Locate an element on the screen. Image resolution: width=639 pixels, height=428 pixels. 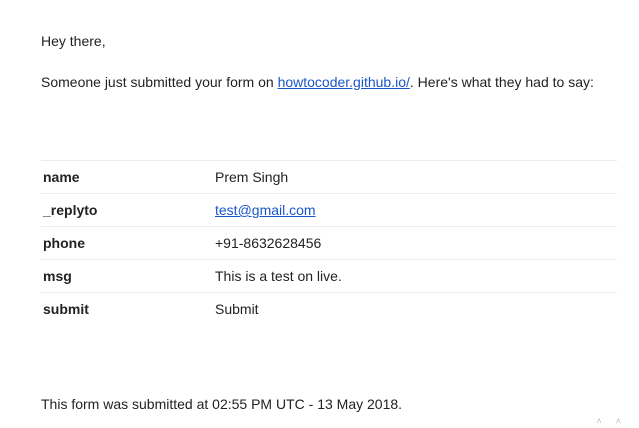
field-key-msg: msg is located at coordinates (128, 276).